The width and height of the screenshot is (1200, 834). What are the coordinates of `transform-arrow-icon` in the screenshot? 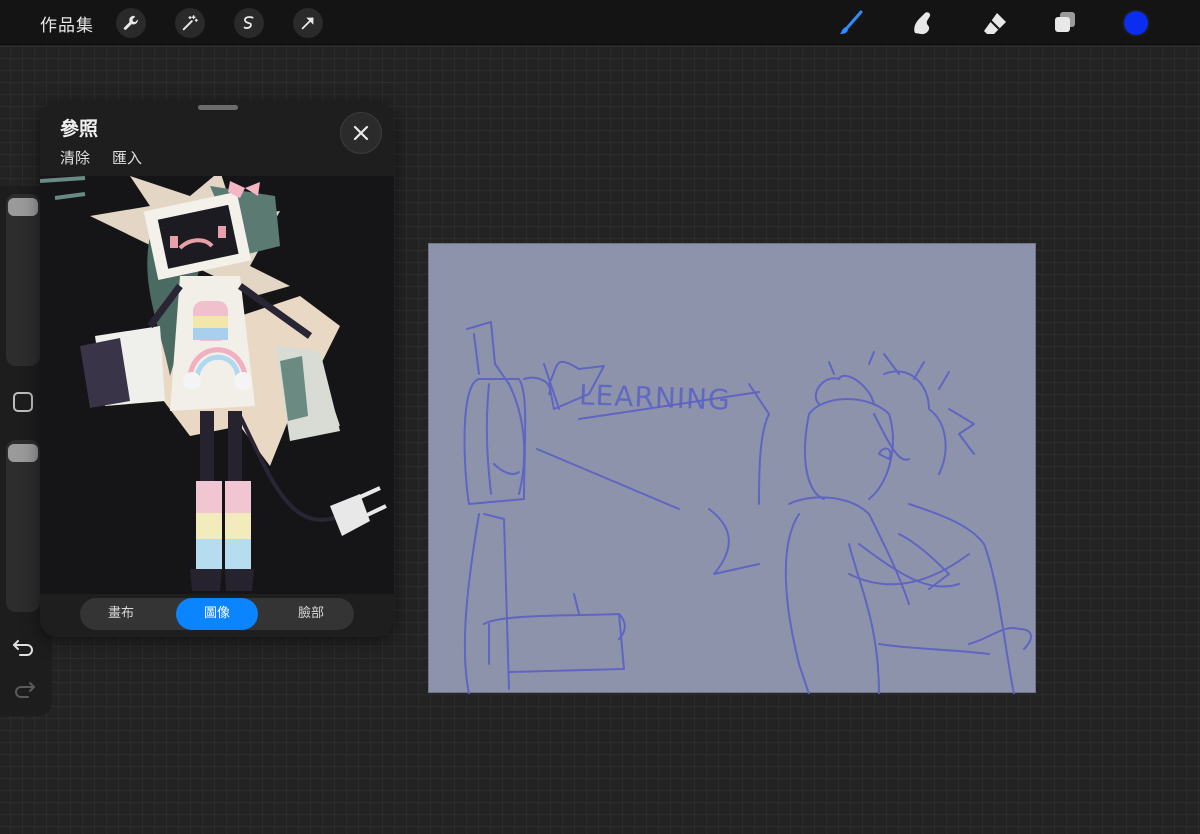 It's located at (308, 23).